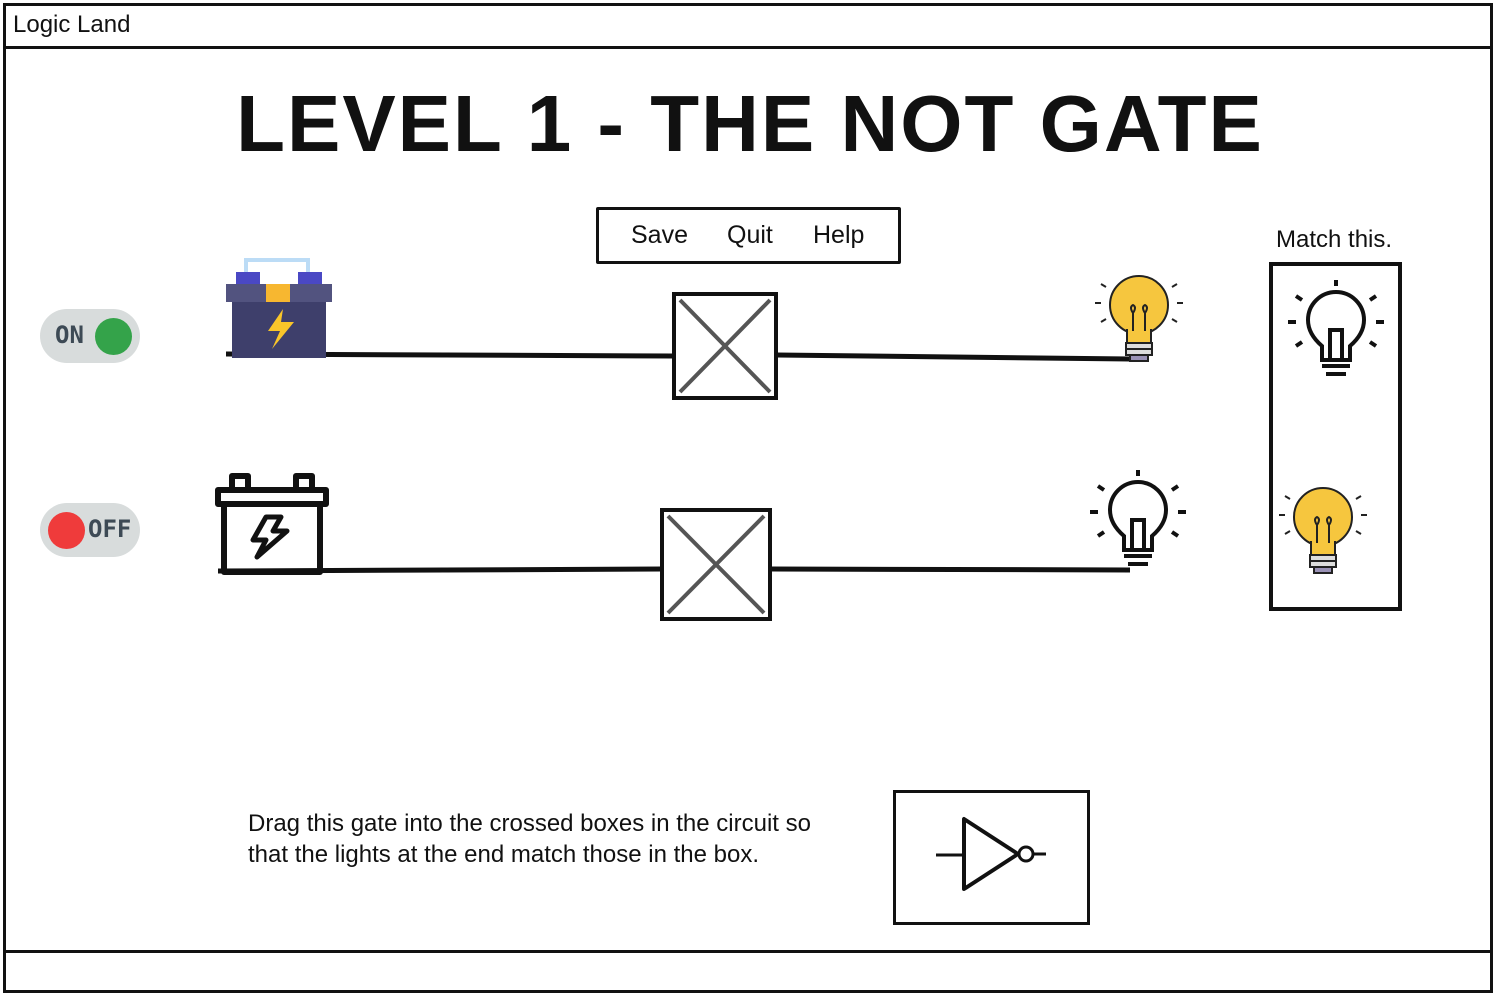 This screenshot has height=1000, width=1500. Describe the element at coordinates (1138, 518) in the screenshot. I see `lightbulb-off-icon` at that location.